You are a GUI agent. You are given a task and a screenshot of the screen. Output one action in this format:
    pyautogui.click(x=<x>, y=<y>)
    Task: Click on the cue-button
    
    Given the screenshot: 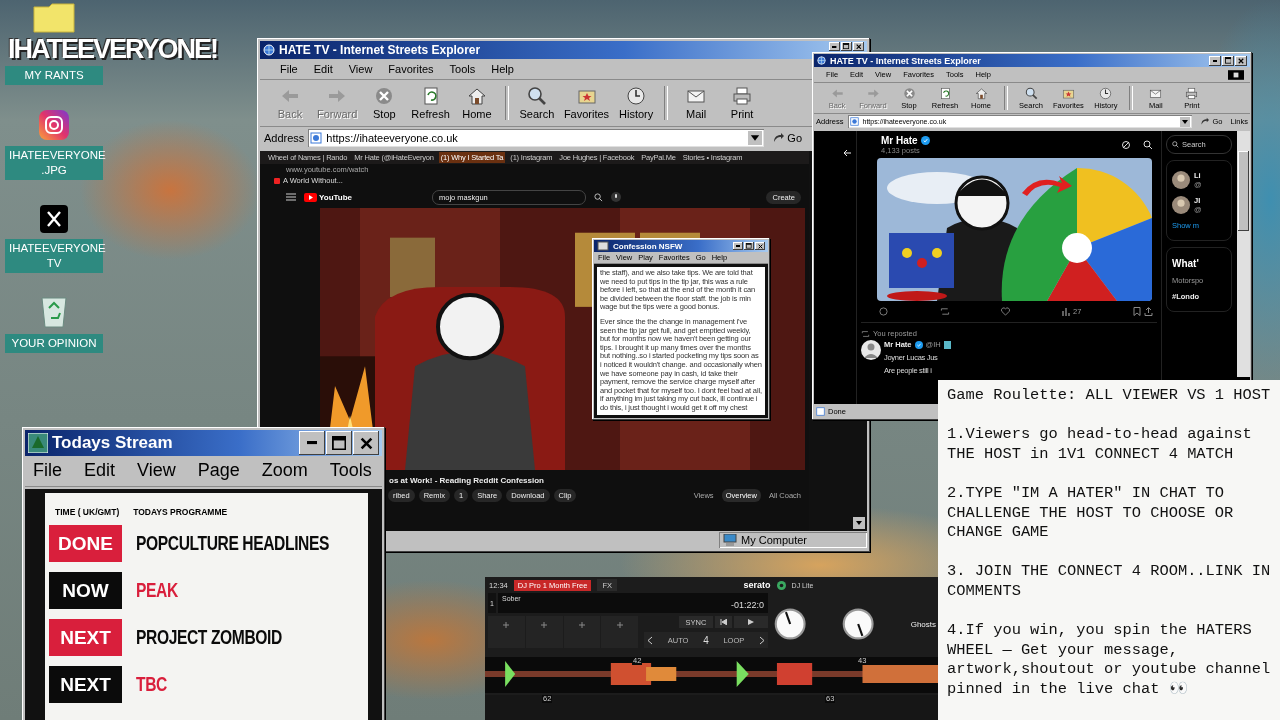 What is the action you would take?
    pyautogui.click(x=723, y=622)
    